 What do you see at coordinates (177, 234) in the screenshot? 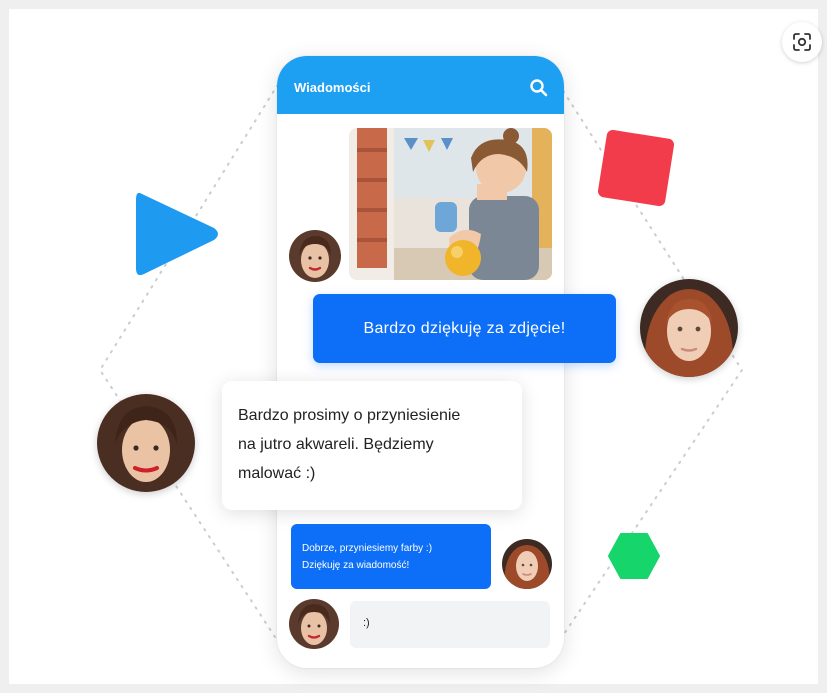
I see `play-triangle-icon` at bounding box center [177, 234].